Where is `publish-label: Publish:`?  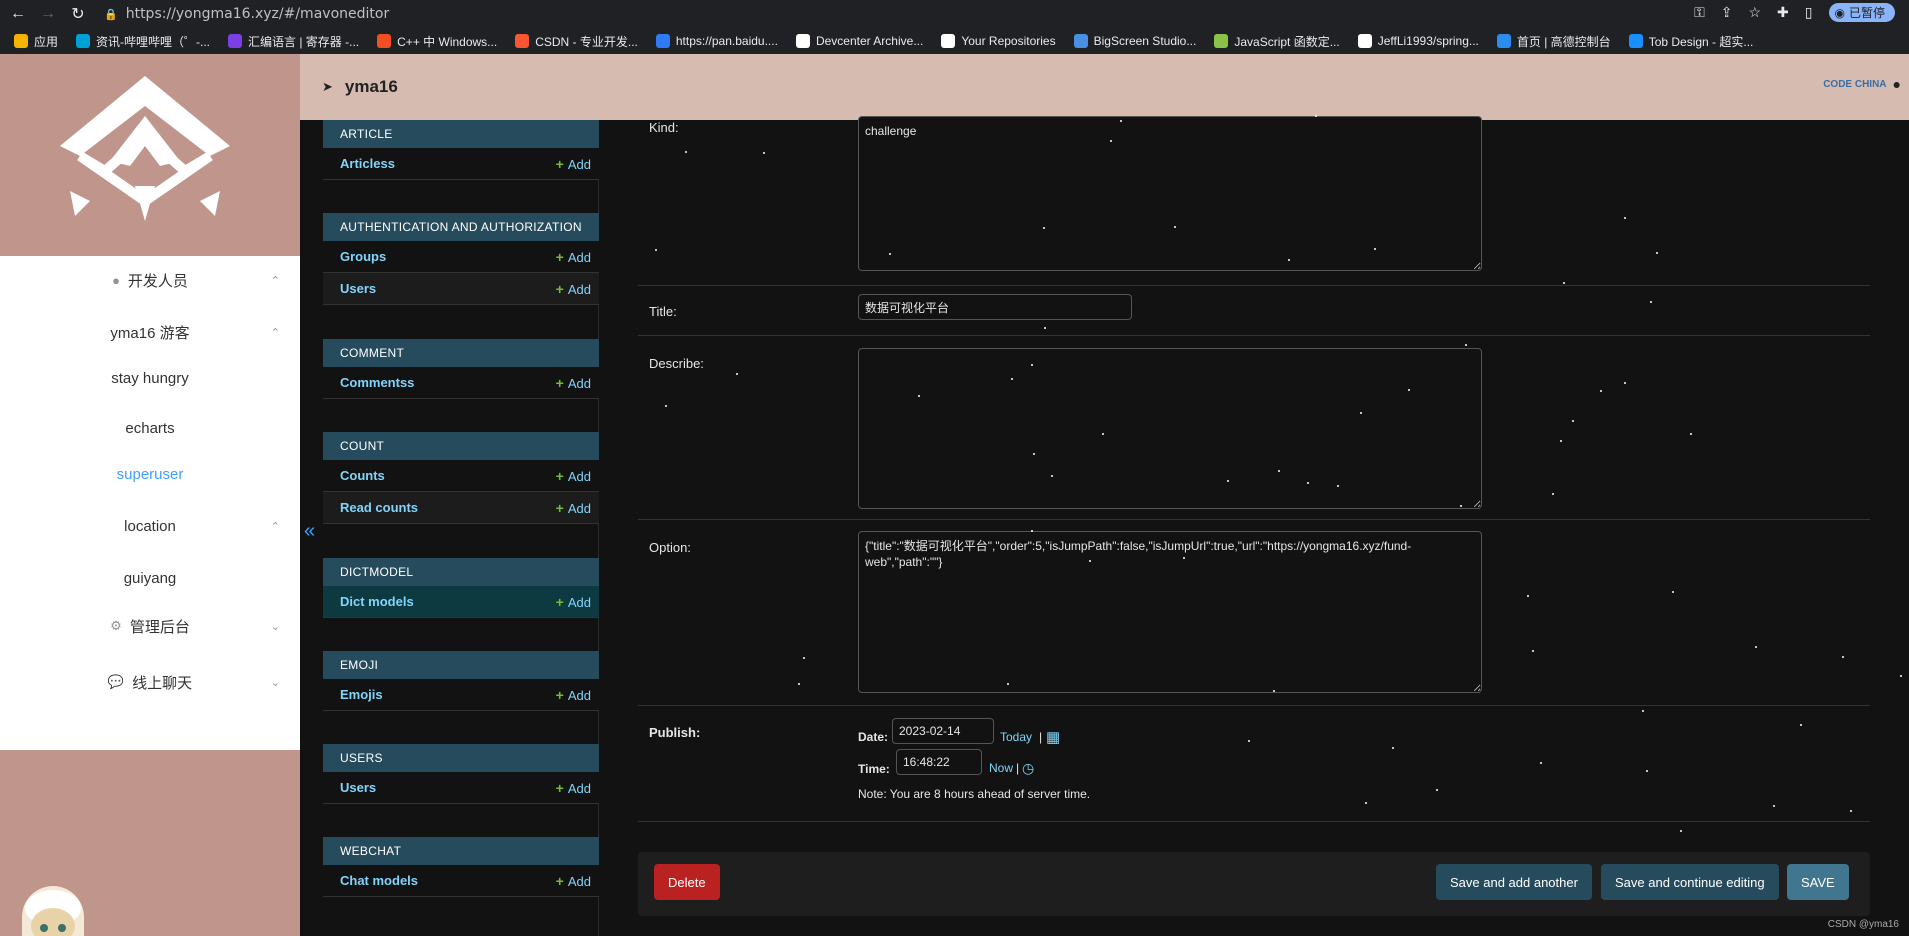 publish-label: Publish: is located at coordinates (675, 732).